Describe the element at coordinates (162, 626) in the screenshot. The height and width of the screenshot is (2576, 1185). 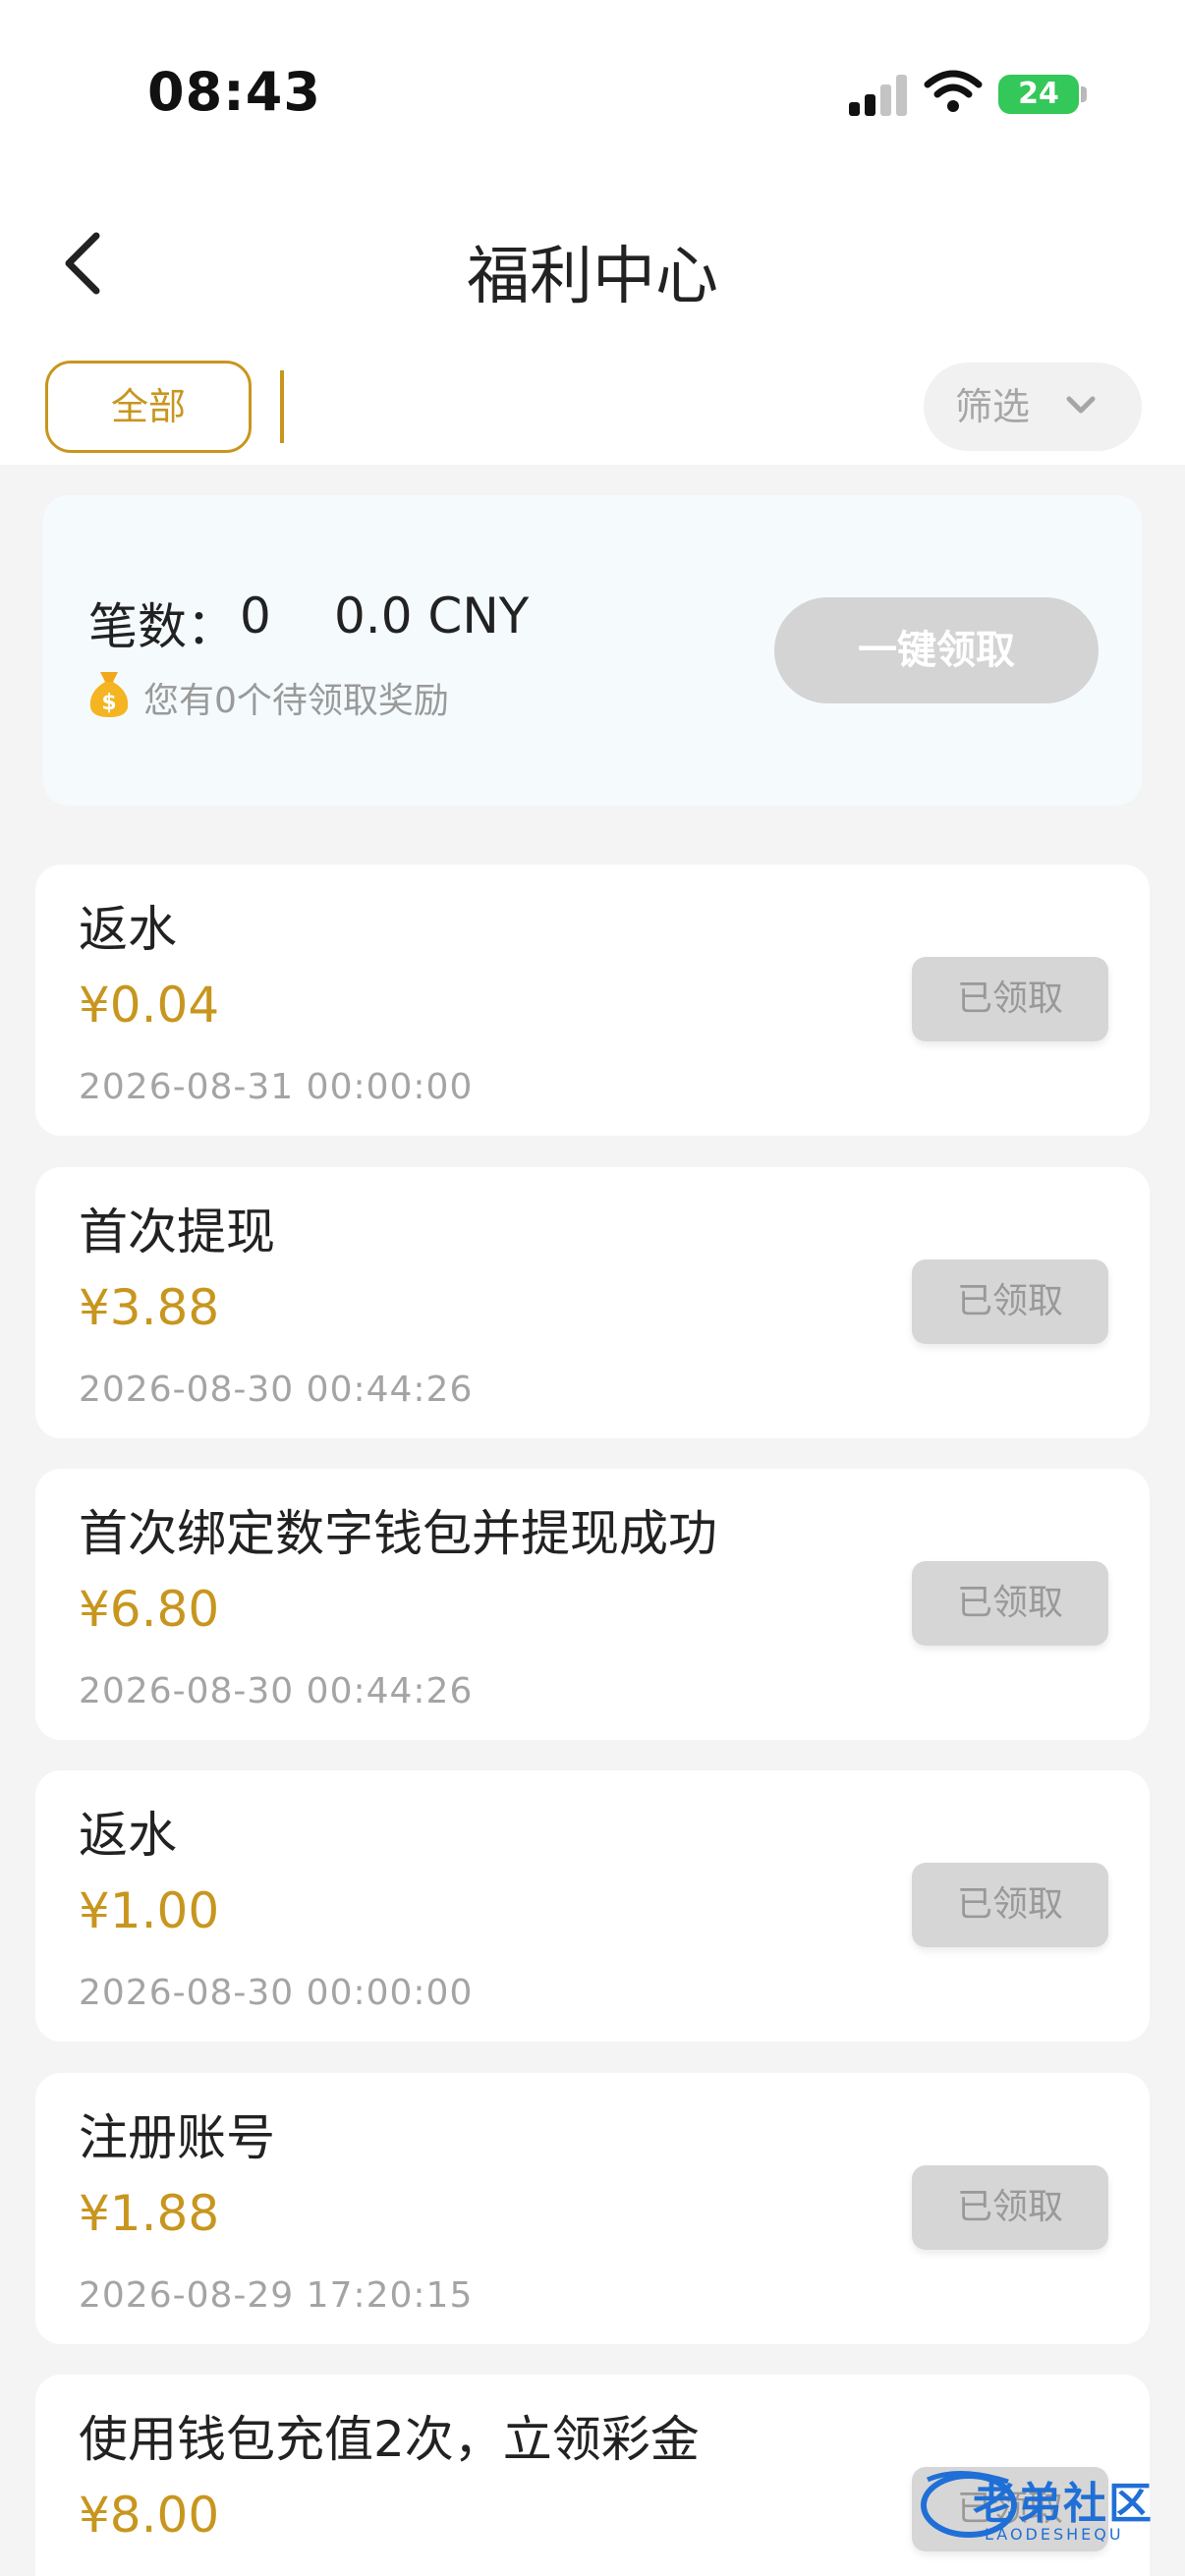
I see `count-label: 笔数：` at that location.